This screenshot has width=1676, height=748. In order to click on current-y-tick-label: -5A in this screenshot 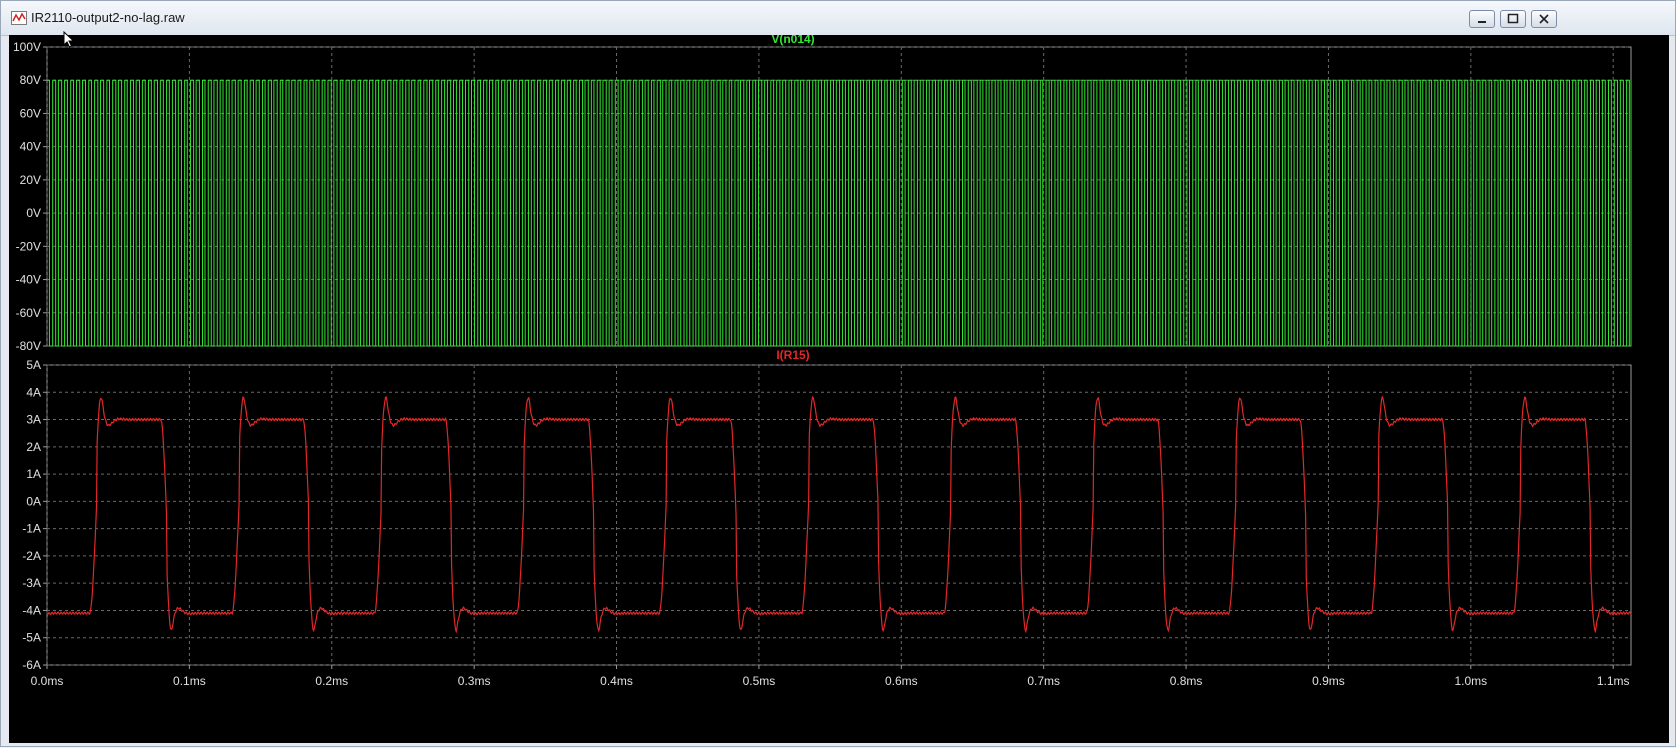, I will do `click(31, 638)`.